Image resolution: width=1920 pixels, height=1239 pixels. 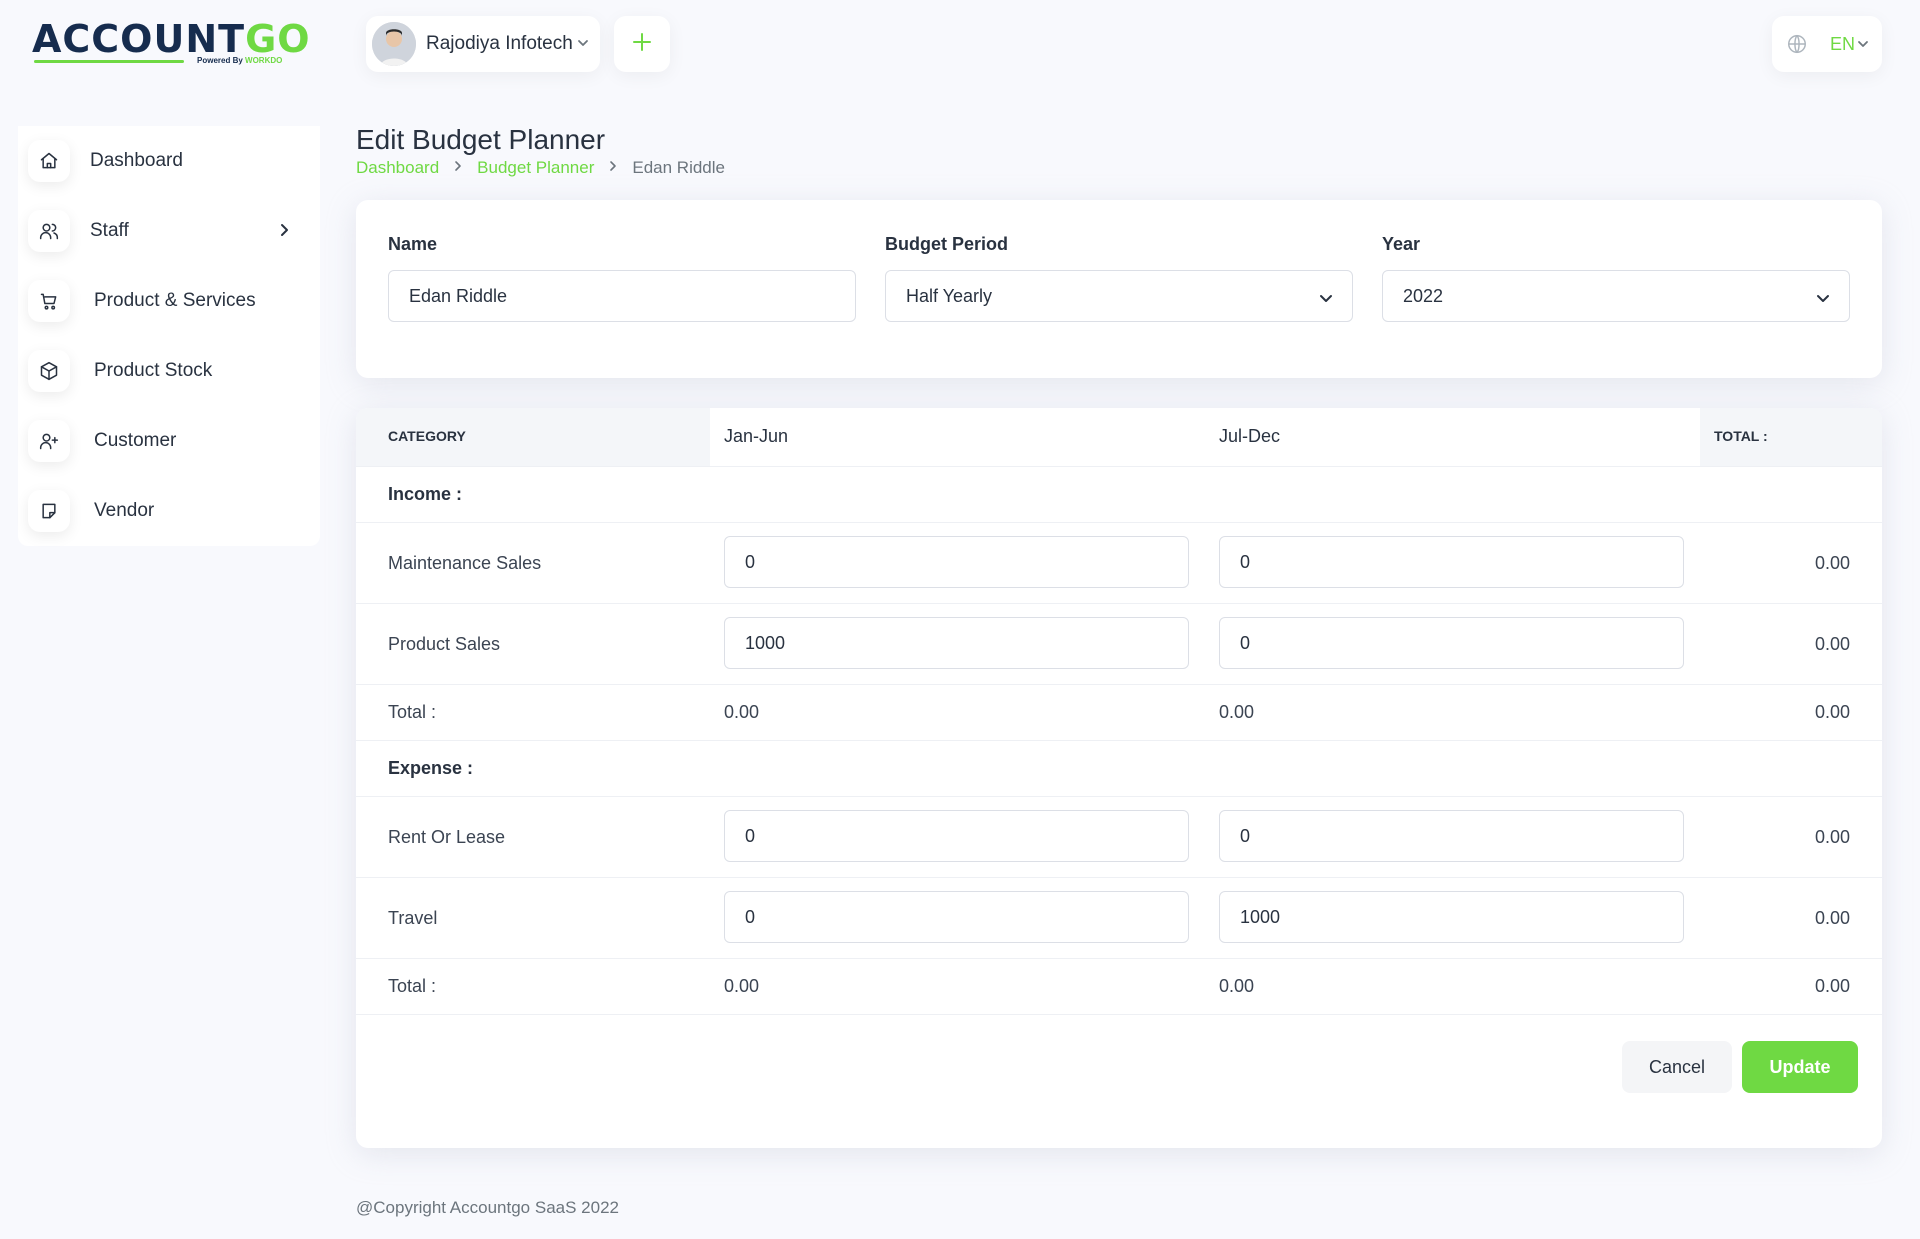 What do you see at coordinates (49, 441) in the screenshot?
I see `user-plus-icon` at bounding box center [49, 441].